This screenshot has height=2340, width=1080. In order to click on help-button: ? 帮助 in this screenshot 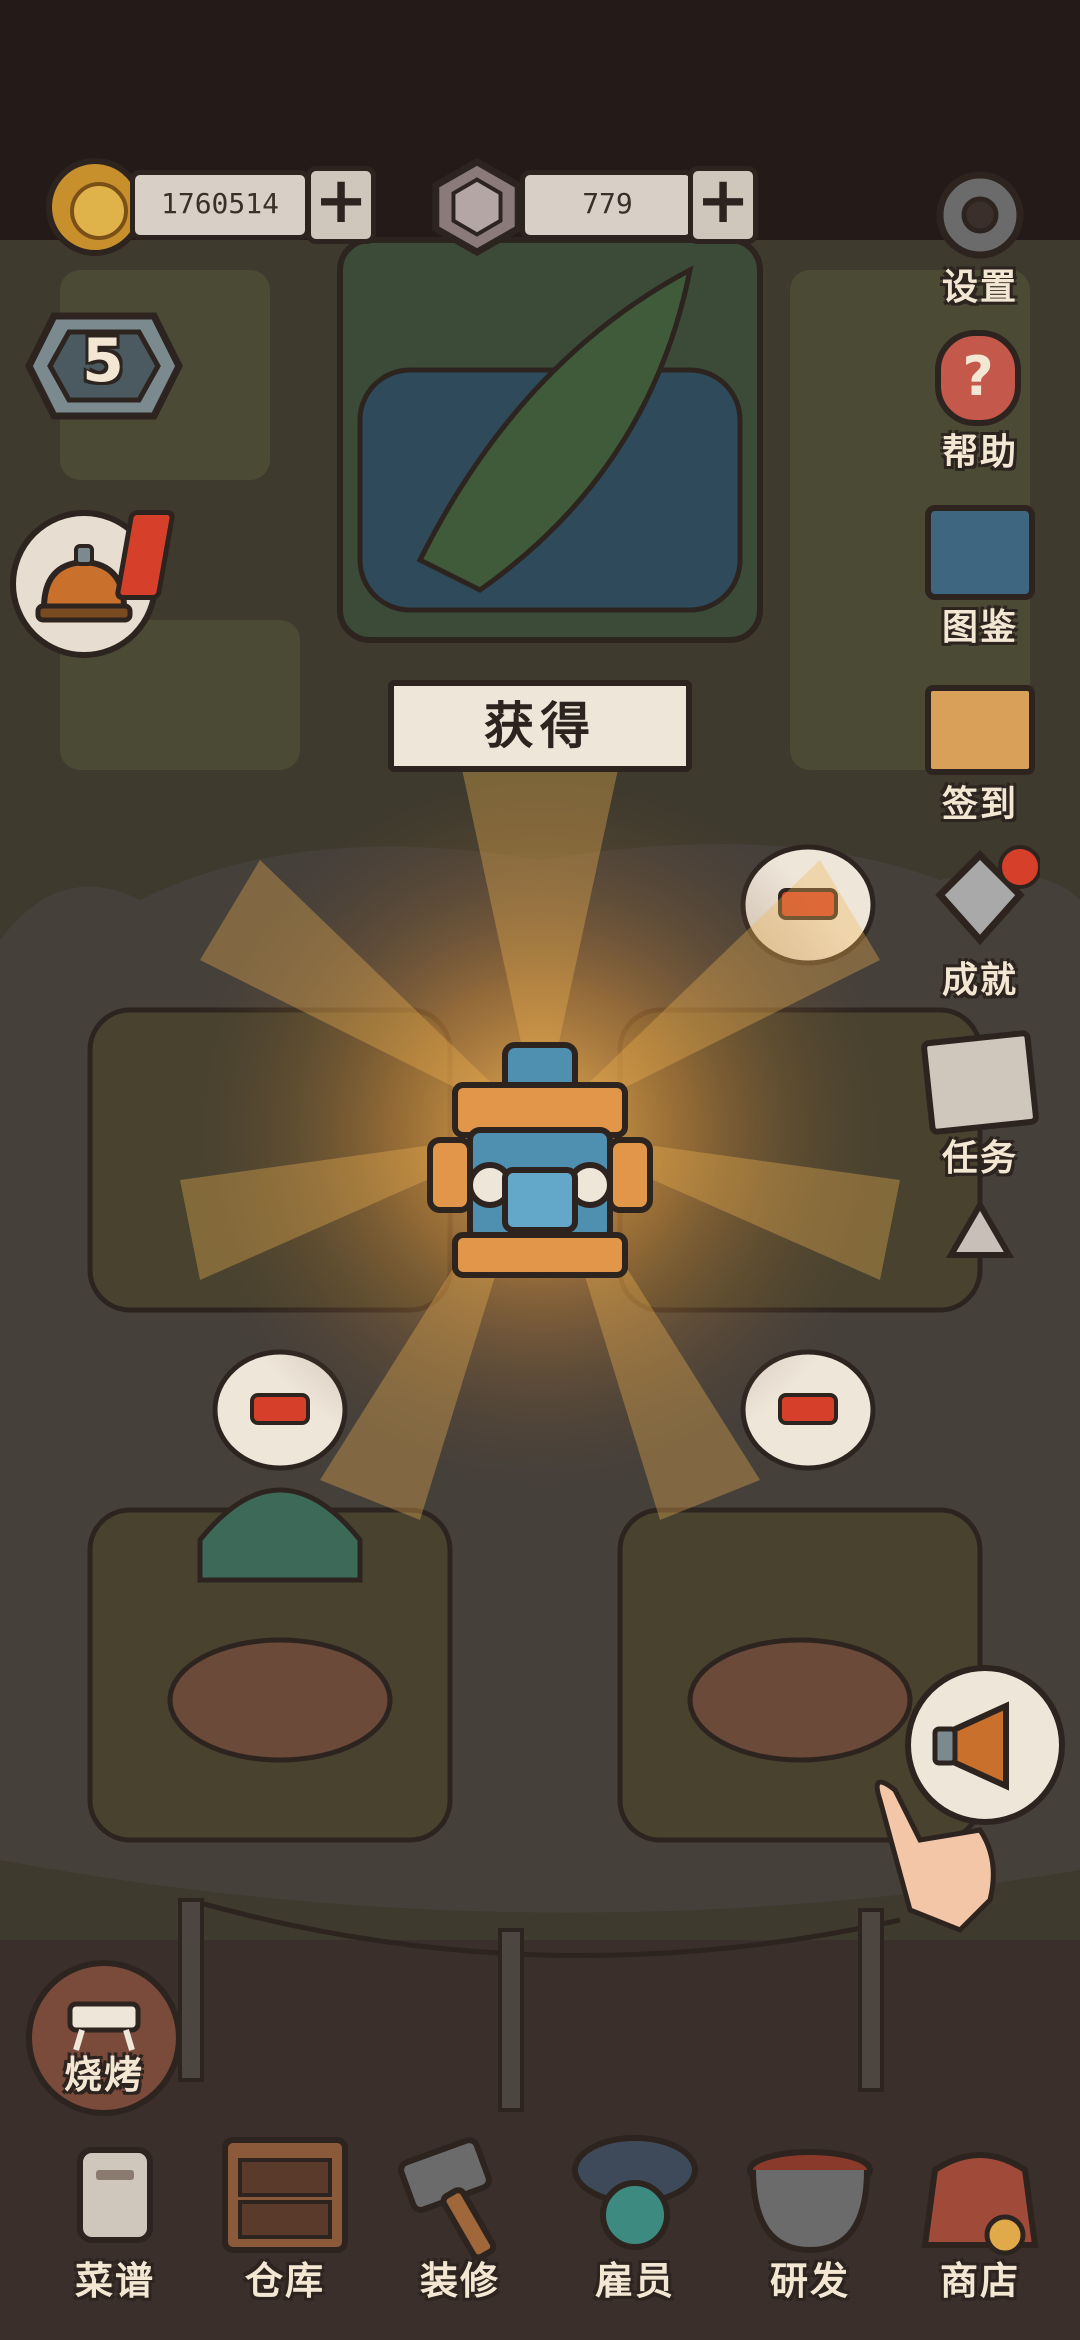, I will do `click(980, 400)`.